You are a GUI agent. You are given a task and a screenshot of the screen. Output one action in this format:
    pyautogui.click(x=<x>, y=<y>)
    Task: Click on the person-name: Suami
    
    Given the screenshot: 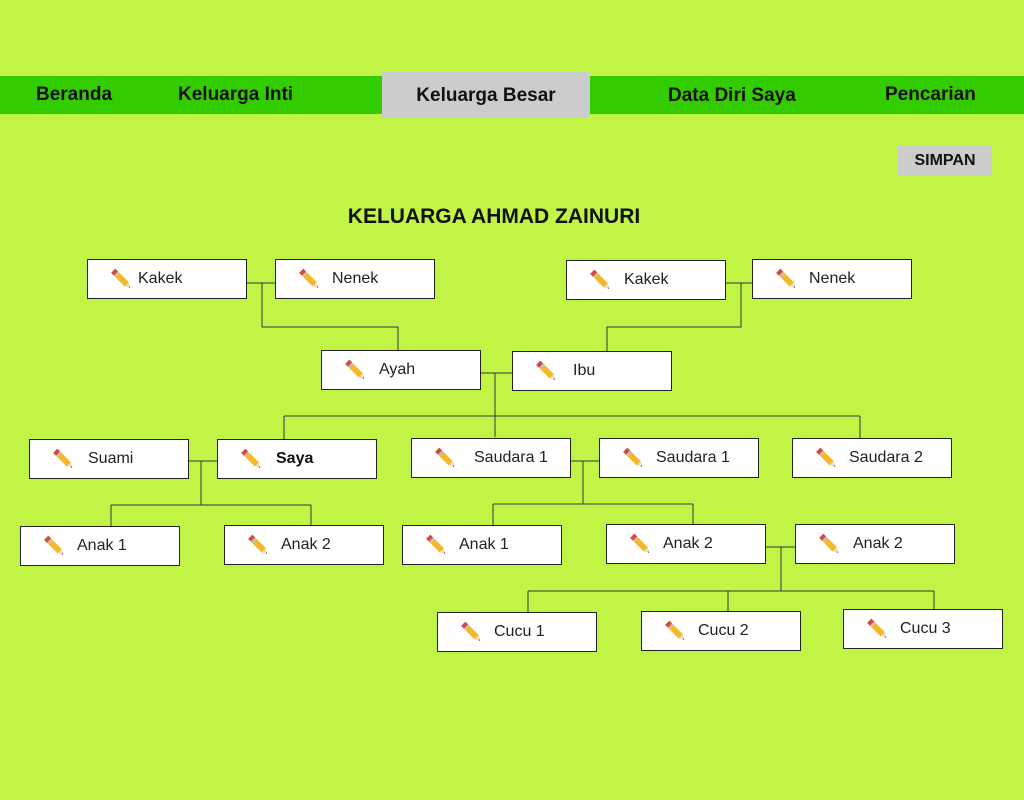 What is the action you would take?
    pyautogui.click(x=111, y=458)
    